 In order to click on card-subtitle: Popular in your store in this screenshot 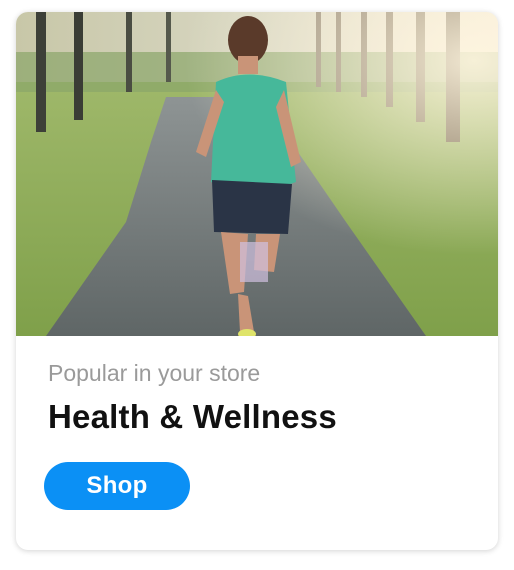, I will do `click(154, 373)`.